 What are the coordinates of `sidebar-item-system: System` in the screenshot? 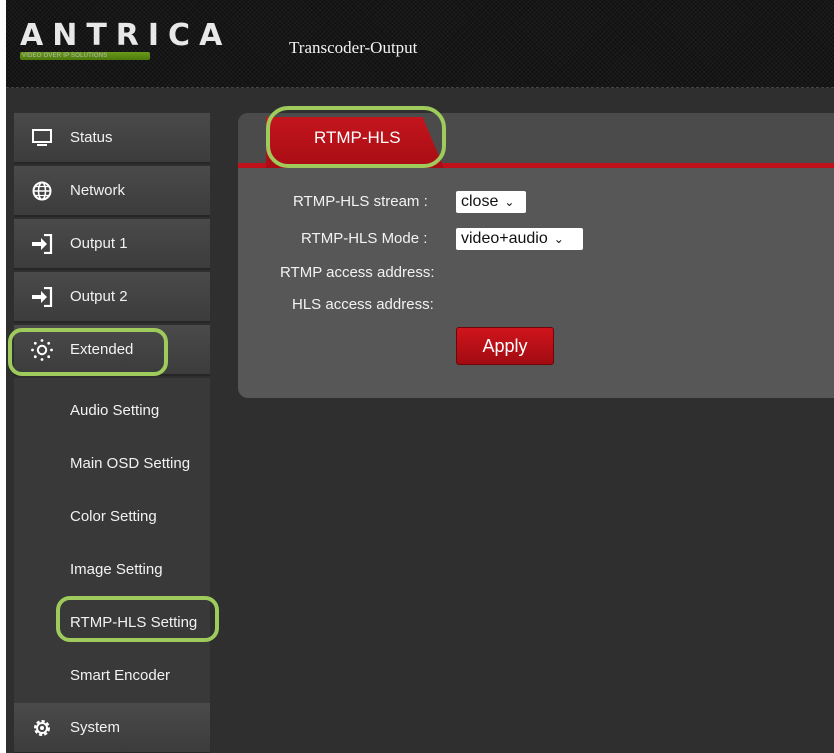 It's located at (112, 728).